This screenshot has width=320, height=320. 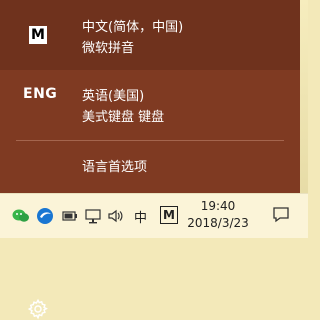 I want to click on ime-mode-indicator: 中, so click(x=140, y=216).